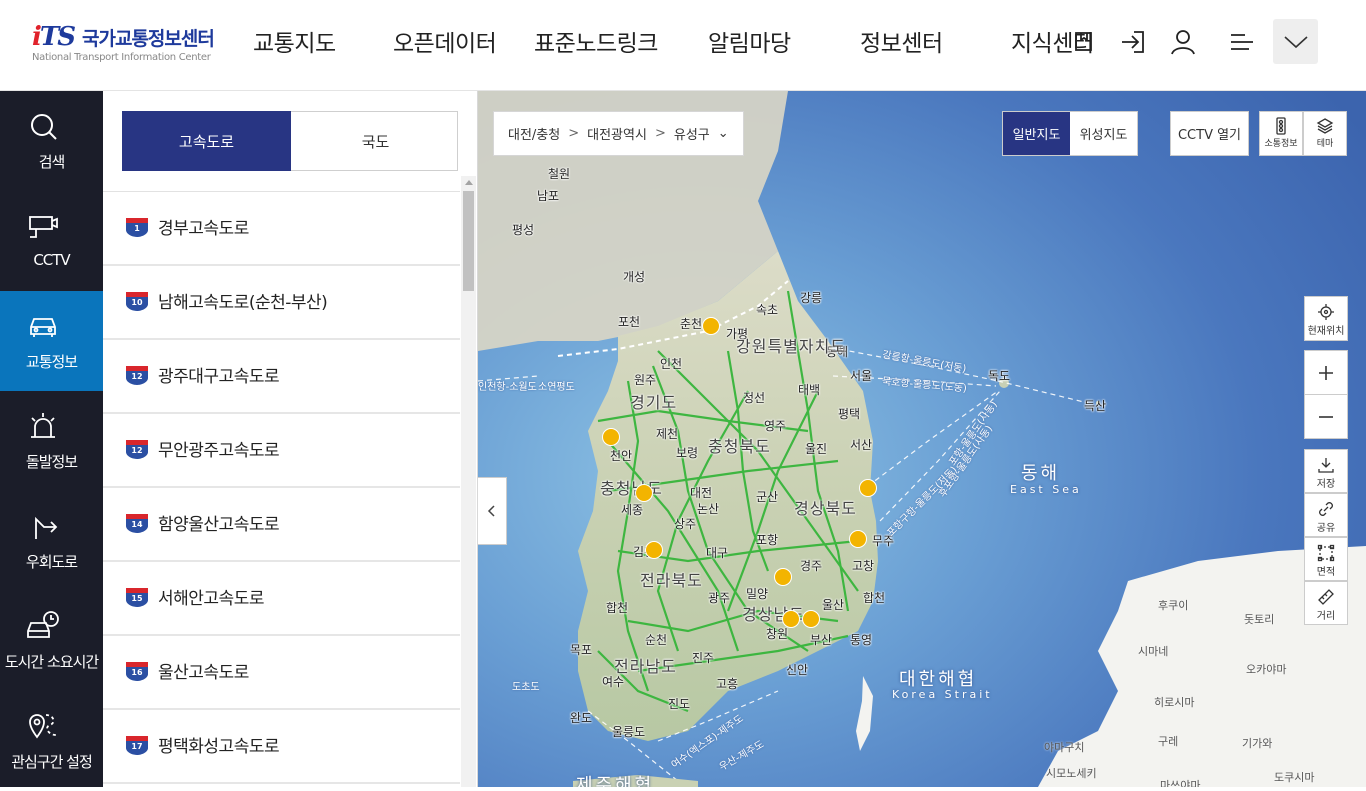  Describe the element at coordinates (281, 303) in the screenshot. I see `road-list-item: 10 남해고속도로(순천-부산)` at that location.